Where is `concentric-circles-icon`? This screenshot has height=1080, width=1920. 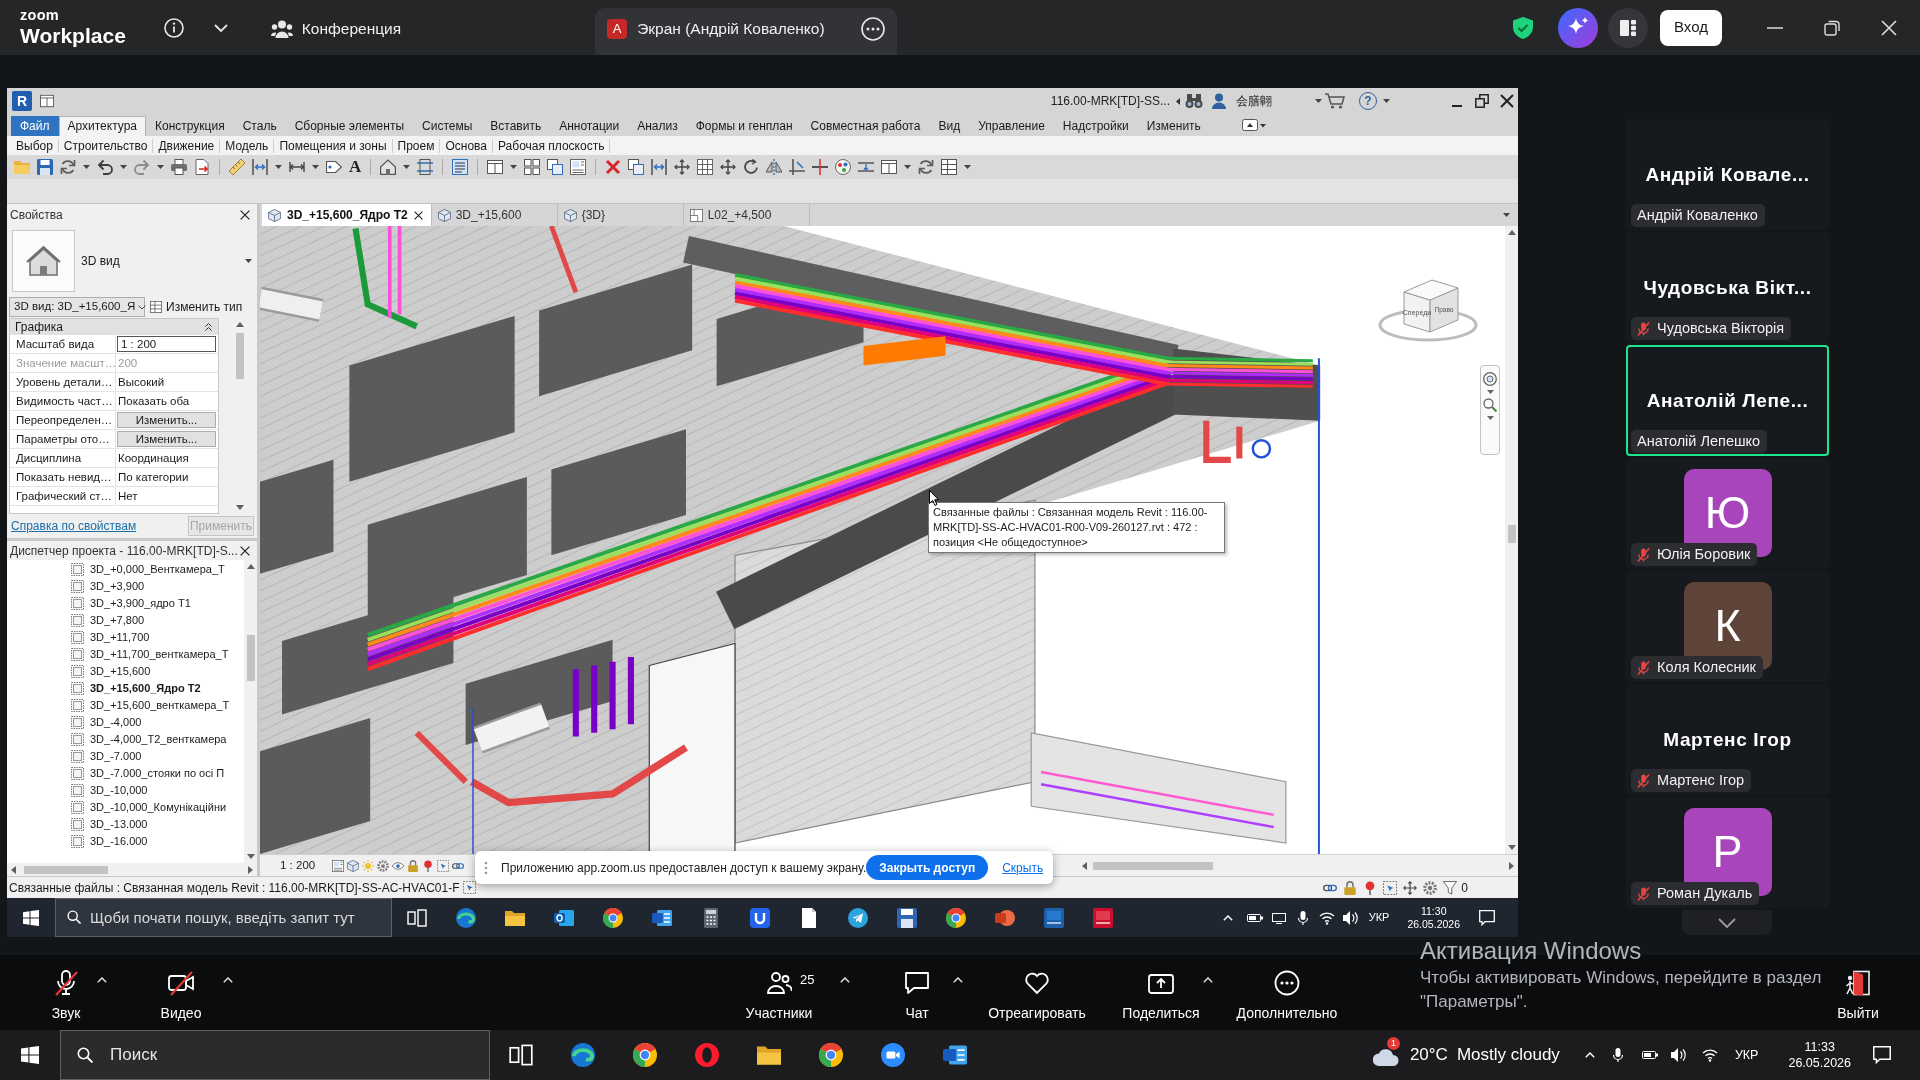 concentric-circles-icon is located at coordinates (1490, 379).